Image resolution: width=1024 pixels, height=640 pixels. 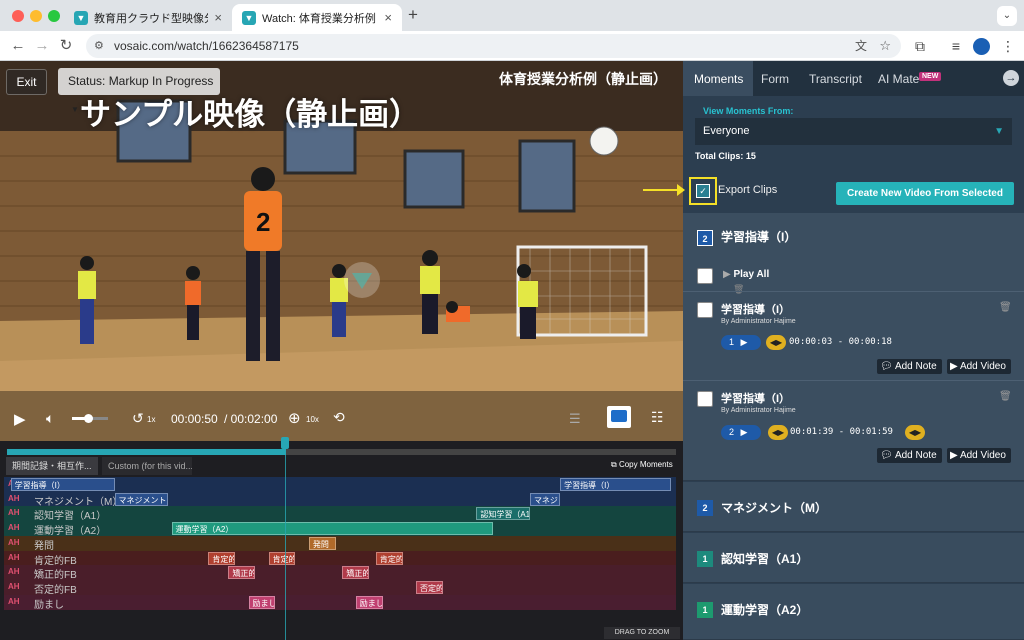 I want to click on rotate-icon: ⟲, so click(x=339, y=417).